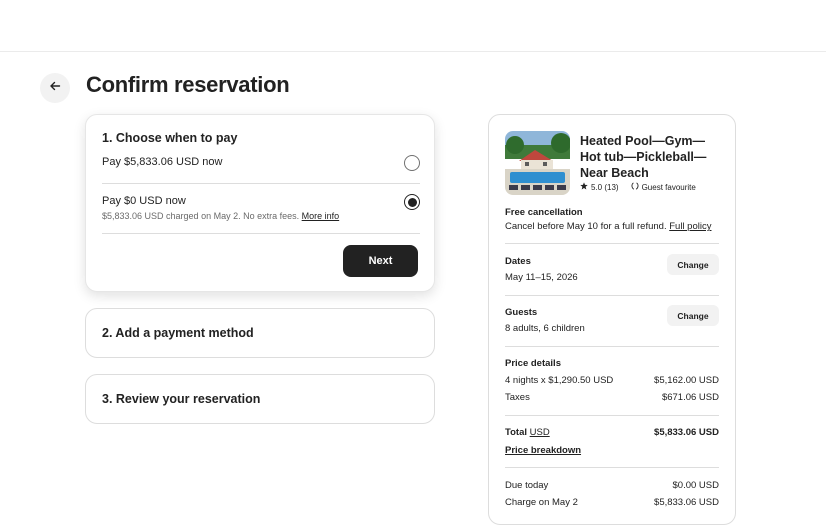 This screenshot has height=530, width=826. What do you see at coordinates (690, 226) in the screenshot?
I see `full-policy-link: Full policy` at bounding box center [690, 226].